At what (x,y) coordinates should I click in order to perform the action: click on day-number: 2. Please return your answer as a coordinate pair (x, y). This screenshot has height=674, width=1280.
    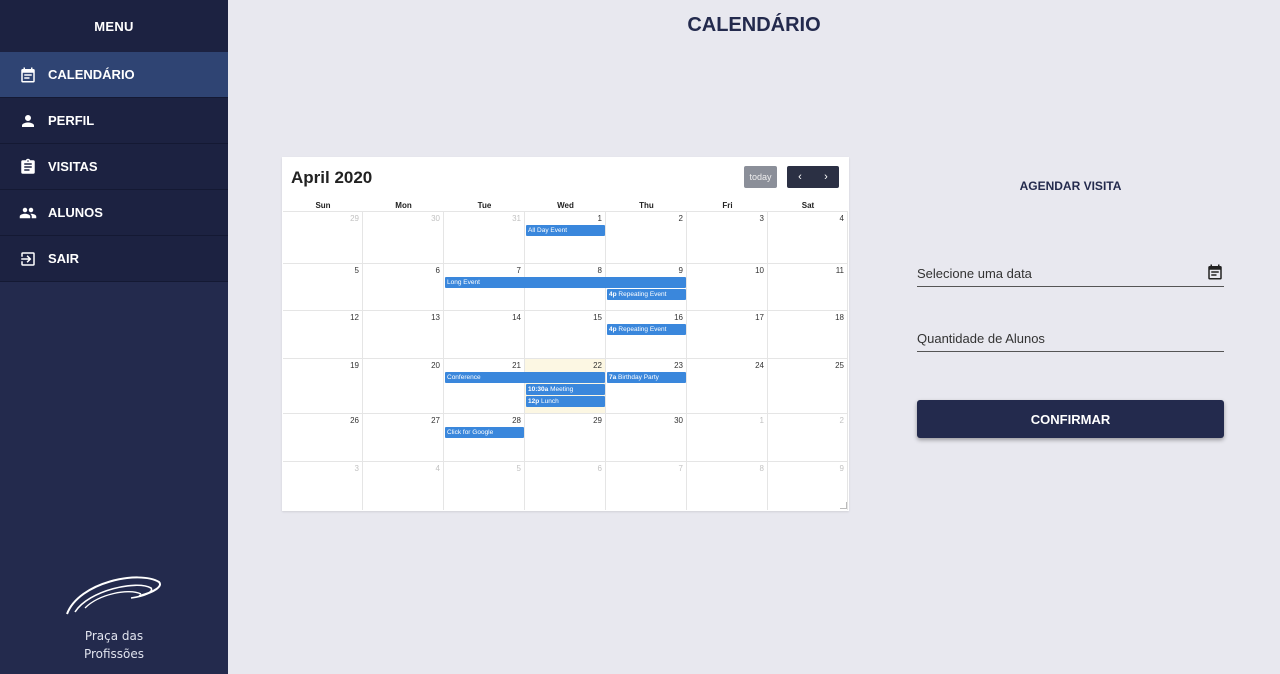
    Looking at the image, I should click on (680, 218).